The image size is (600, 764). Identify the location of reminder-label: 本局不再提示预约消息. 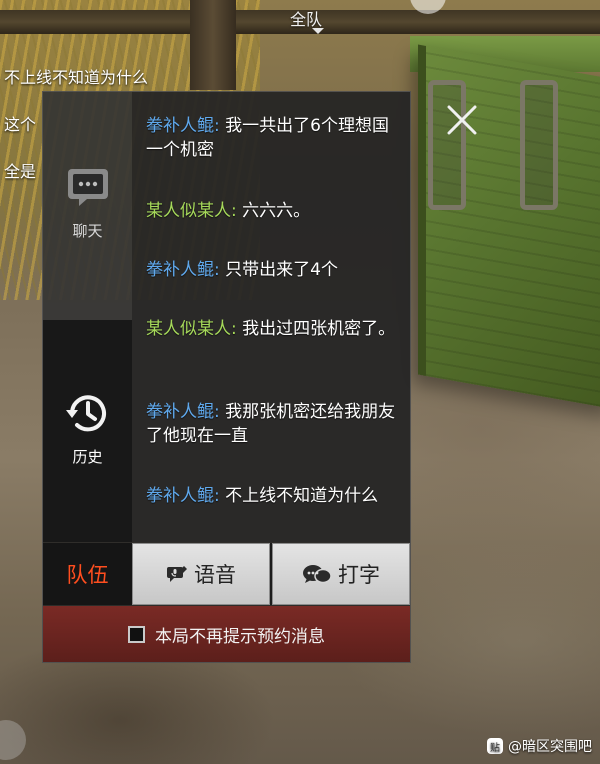
(240, 636).